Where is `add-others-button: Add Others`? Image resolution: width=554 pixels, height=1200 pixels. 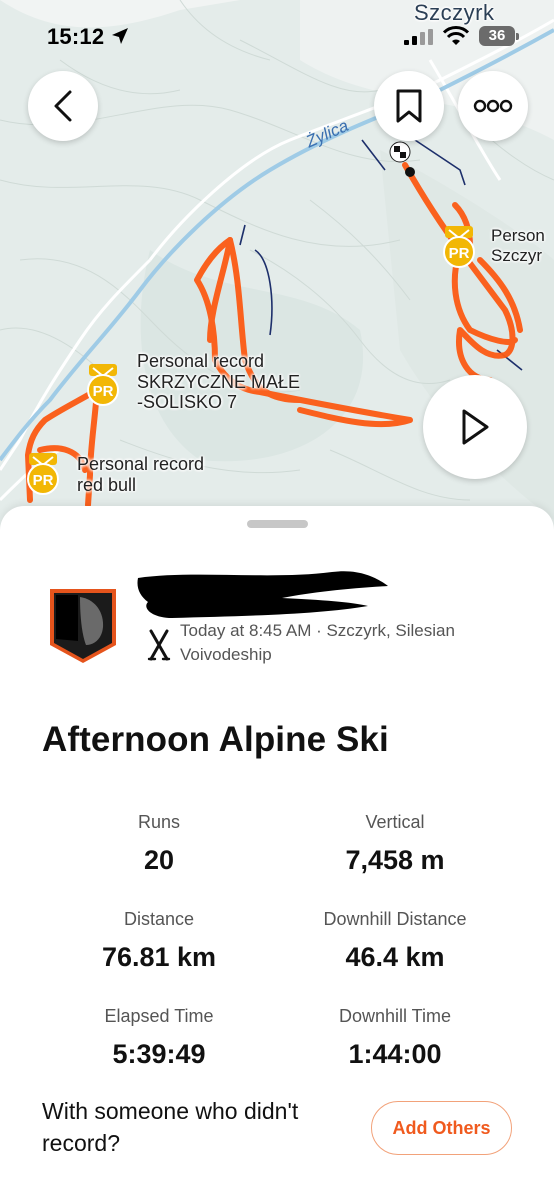
add-others-button: Add Others is located at coordinates (441, 1128).